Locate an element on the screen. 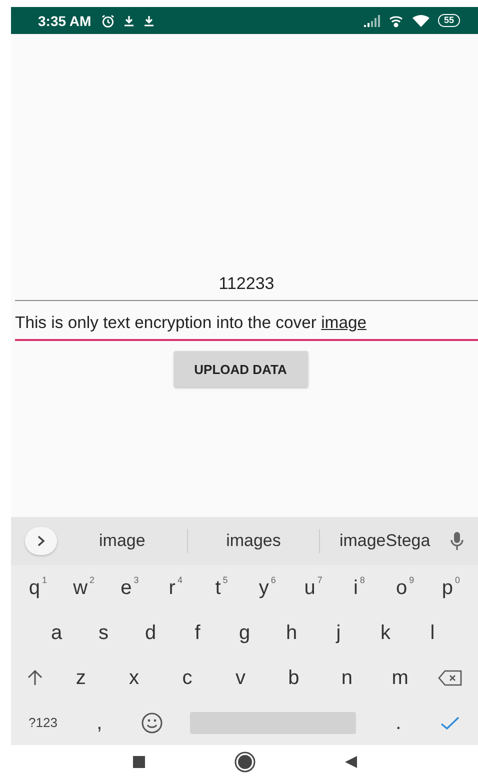  key: g is located at coordinates (245, 633).